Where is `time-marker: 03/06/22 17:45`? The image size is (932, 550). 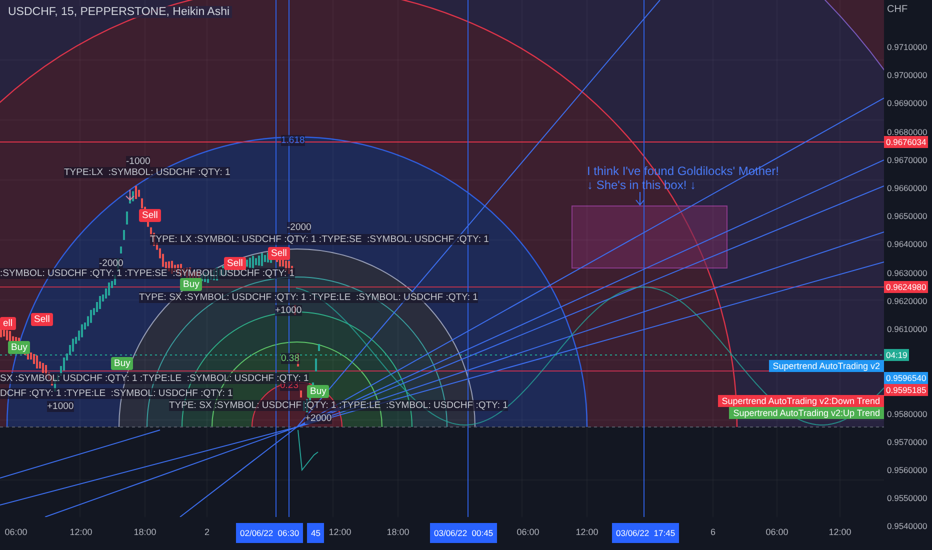
time-marker: 03/06/22 17:45 is located at coordinates (646, 533).